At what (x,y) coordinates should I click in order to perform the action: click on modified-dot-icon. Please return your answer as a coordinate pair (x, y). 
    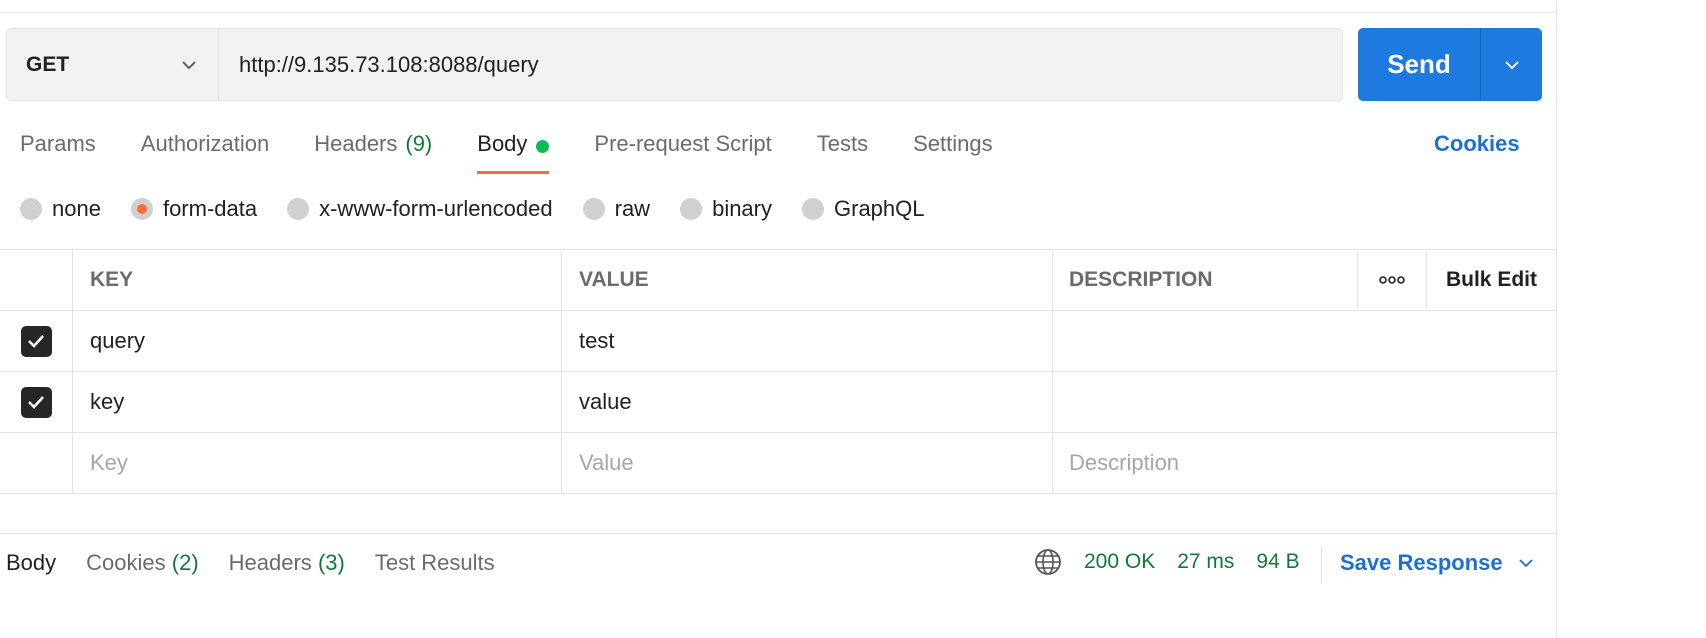
    Looking at the image, I should click on (543, 146).